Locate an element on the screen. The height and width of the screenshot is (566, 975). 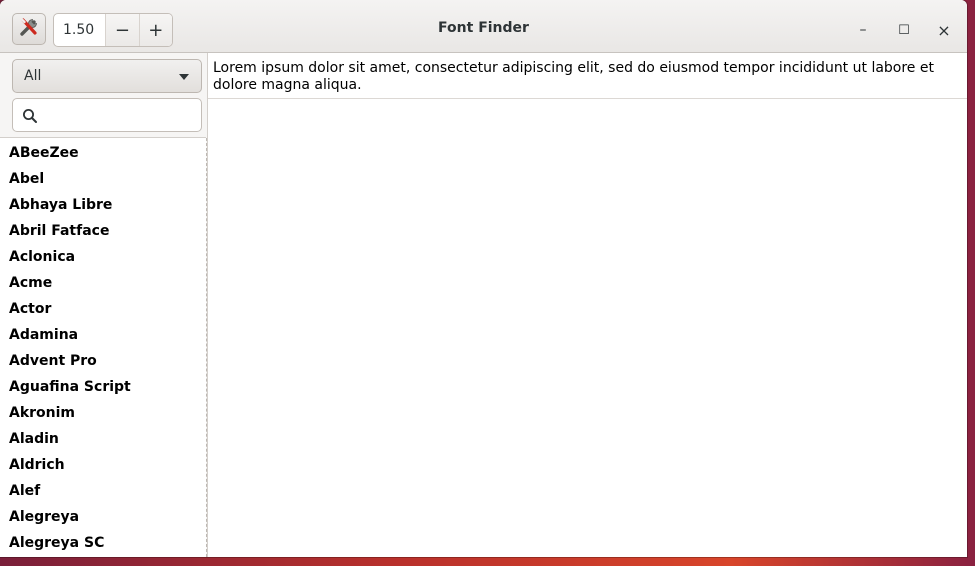
filter-selected-label: All is located at coordinates (33, 76).